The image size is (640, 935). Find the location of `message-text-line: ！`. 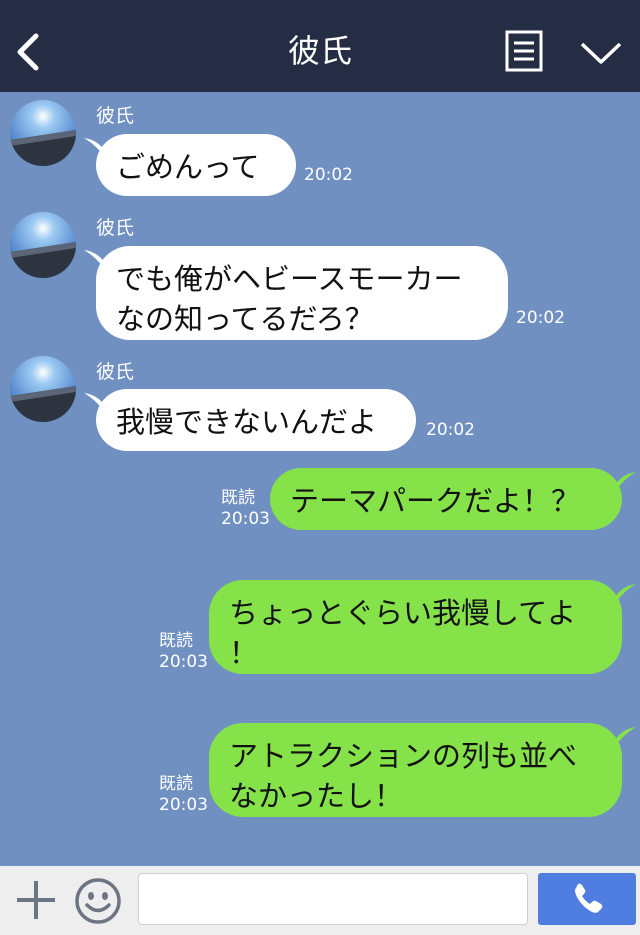

message-text-line: ！ is located at coordinates (244, 653).